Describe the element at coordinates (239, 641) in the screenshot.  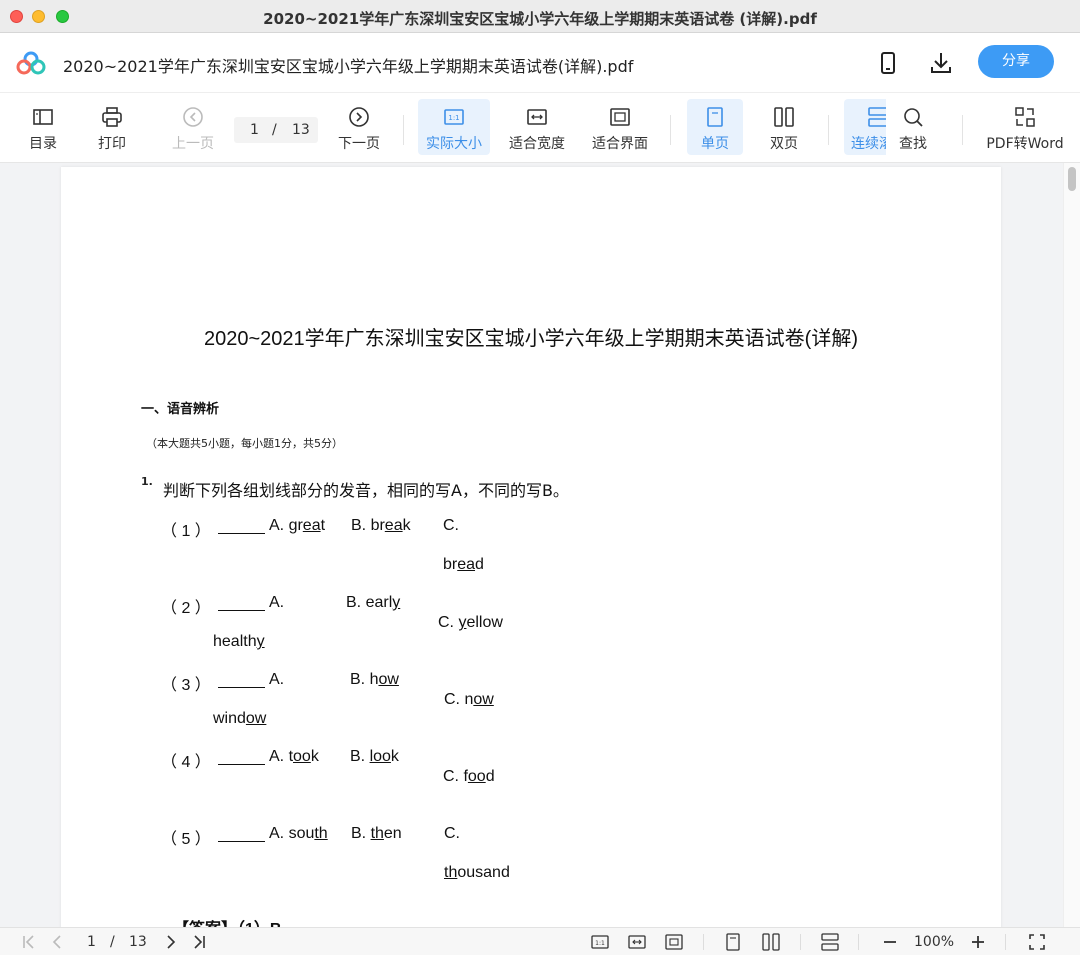
I see `option-a: healthy` at that location.